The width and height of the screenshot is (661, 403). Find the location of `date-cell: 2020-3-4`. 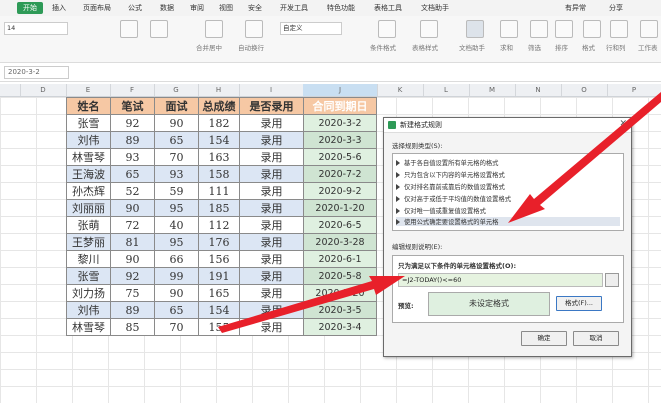

date-cell: 2020-3-4 is located at coordinates (340, 327).